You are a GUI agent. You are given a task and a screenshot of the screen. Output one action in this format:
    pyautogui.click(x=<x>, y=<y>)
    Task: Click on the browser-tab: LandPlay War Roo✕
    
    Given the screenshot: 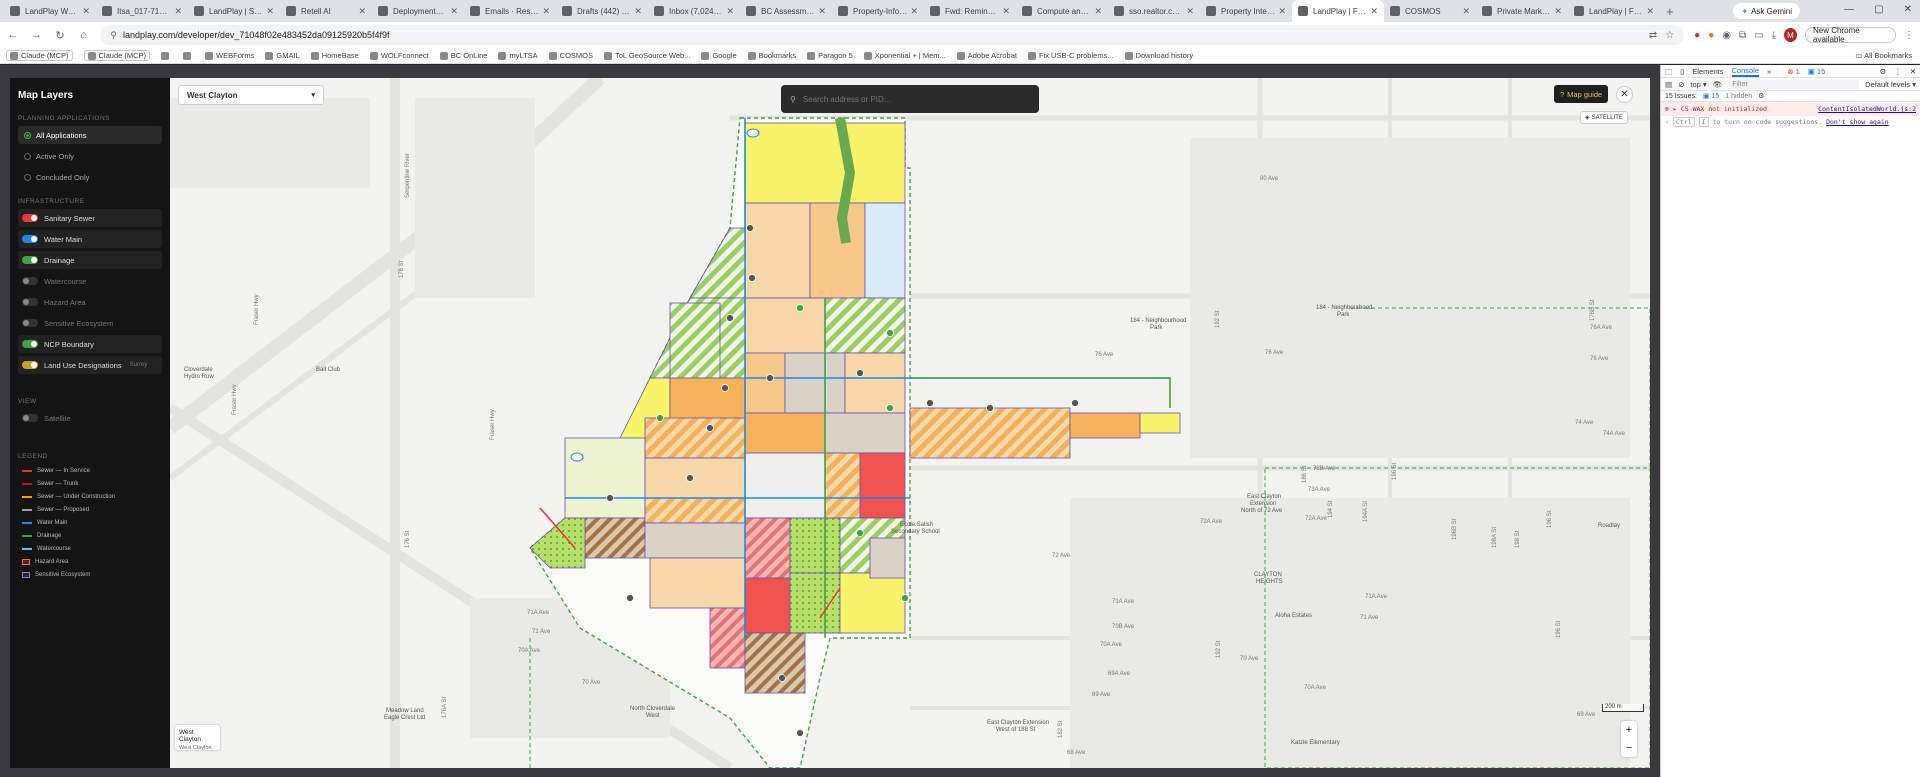 What is the action you would take?
    pyautogui.click(x=50, y=11)
    